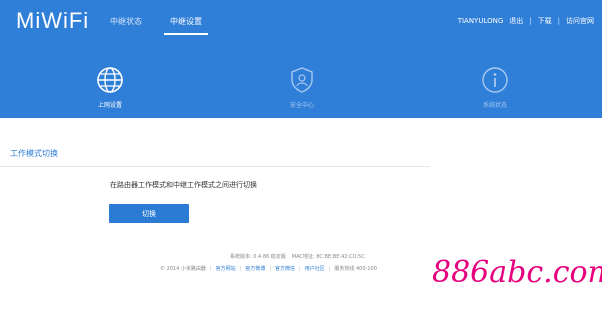 This screenshot has width=602, height=319. What do you see at coordinates (580, 21) in the screenshot?
I see `official-site-link: 访问官网` at bounding box center [580, 21].